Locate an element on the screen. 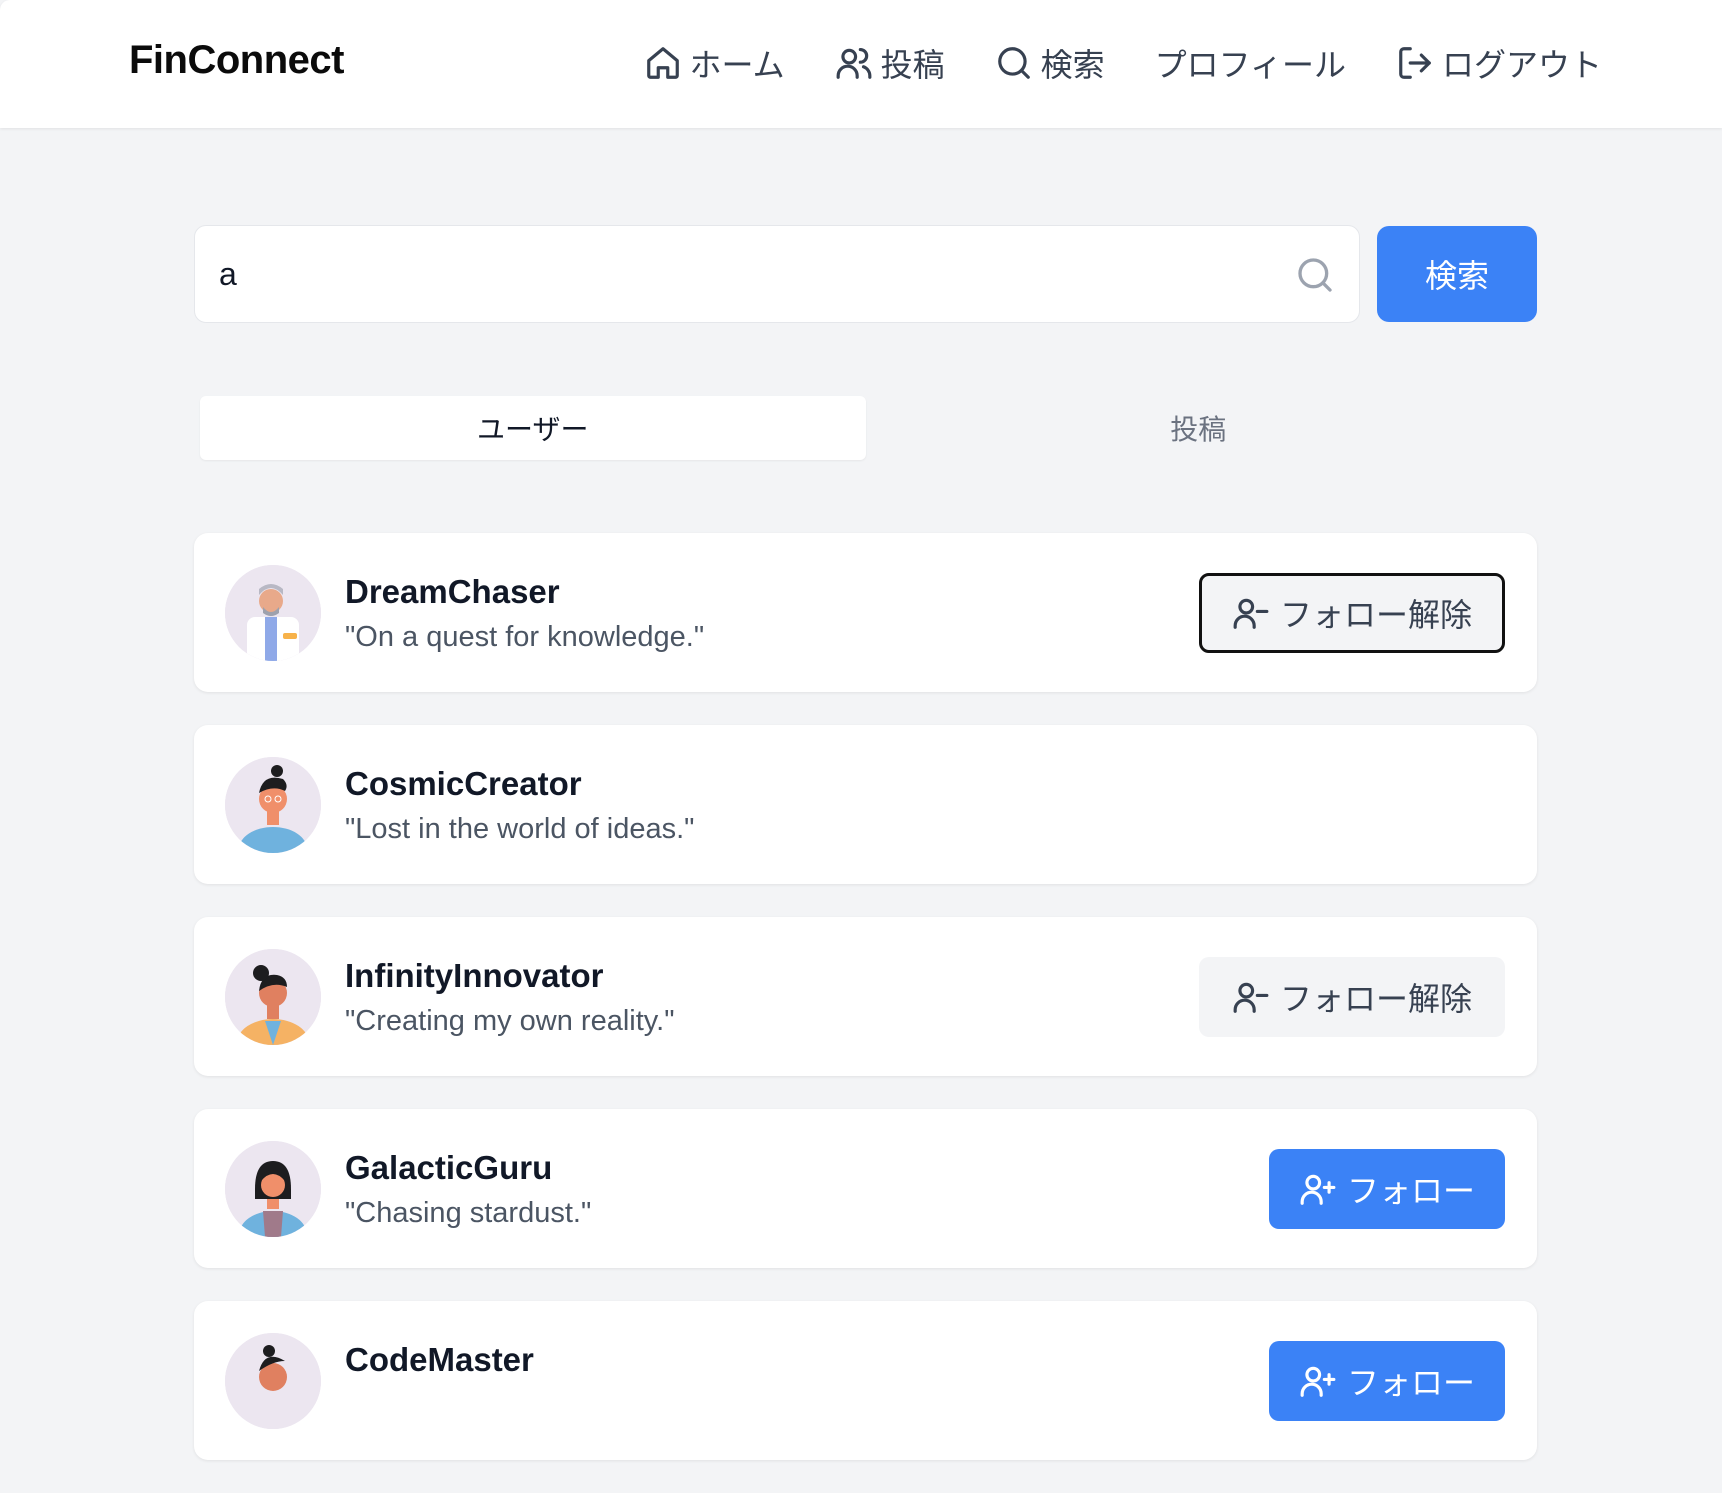 The width and height of the screenshot is (1722, 1493). search-row: 検索 is located at coordinates (865, 274).